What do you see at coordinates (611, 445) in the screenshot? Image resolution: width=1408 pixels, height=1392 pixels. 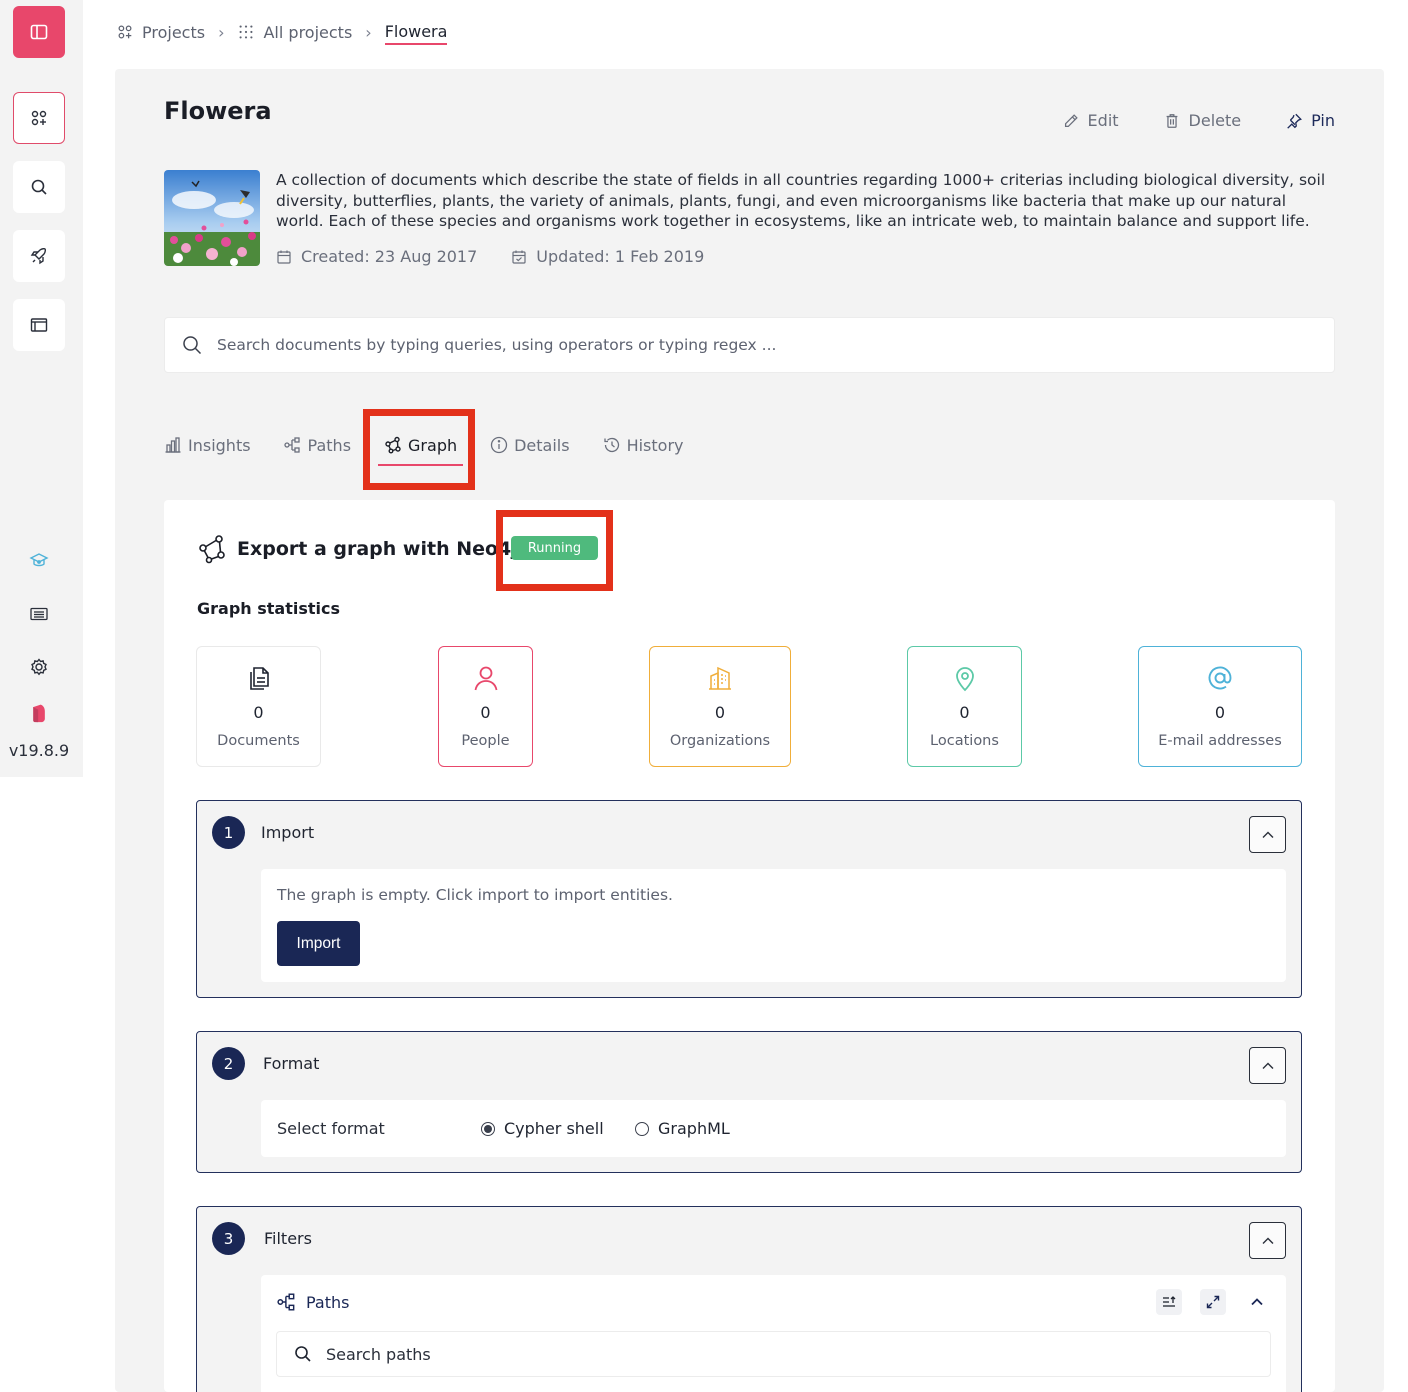 I see `history-icon` at bounding box center [611, 445].